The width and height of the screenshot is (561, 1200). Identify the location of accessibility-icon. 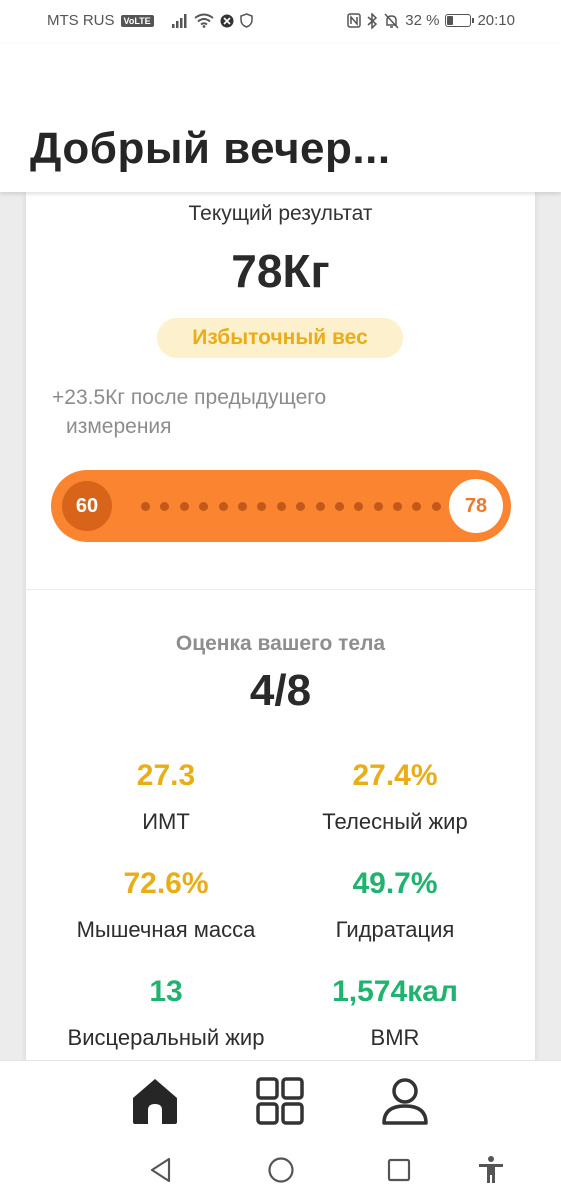
(491, 1169).